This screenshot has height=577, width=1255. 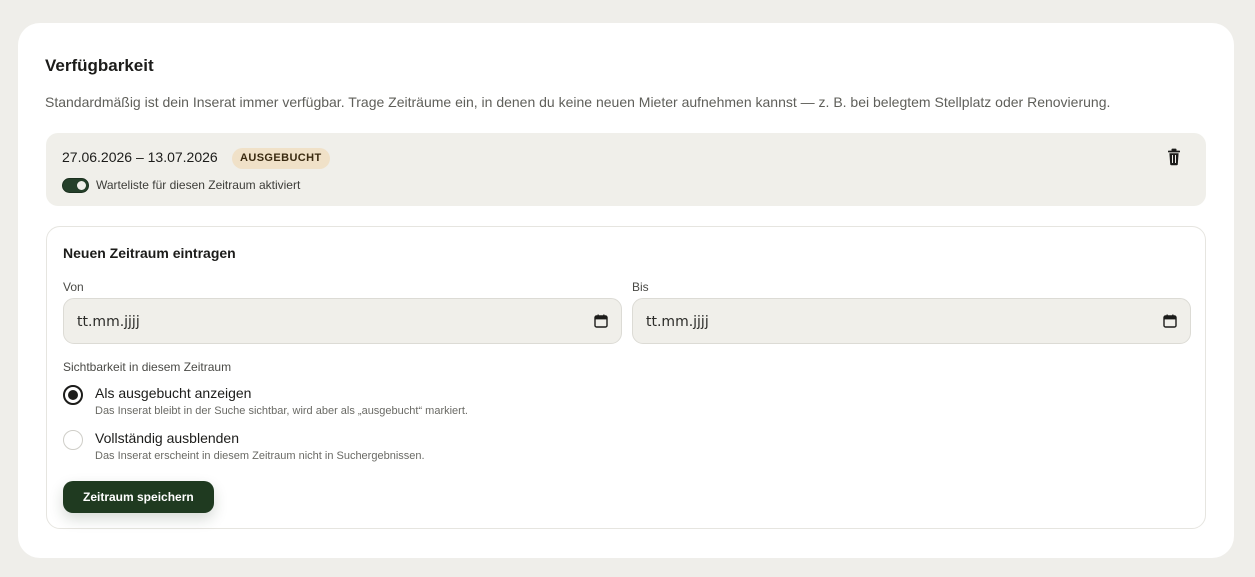 What do you see at coordinates (911, 321) in the screenshot?
I see `to-date-input: tt.mm.jjjj` at bounding box center [911, 321].